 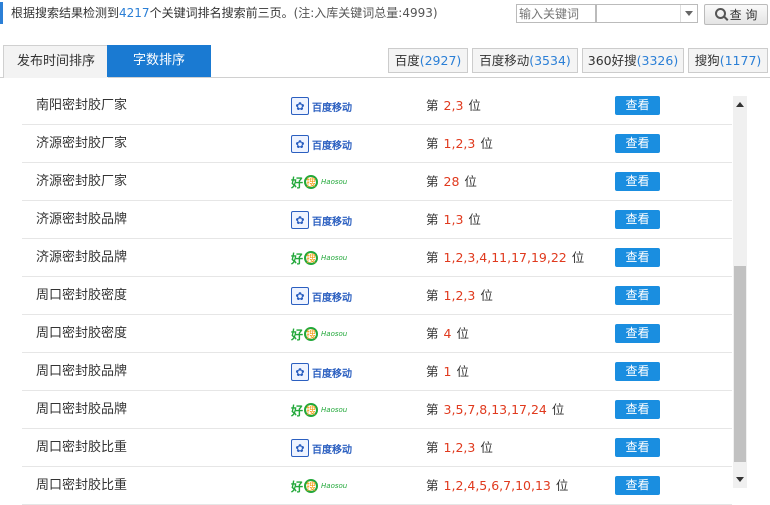 I want to click on query-button: 查 询, so click(x=736, y=14).